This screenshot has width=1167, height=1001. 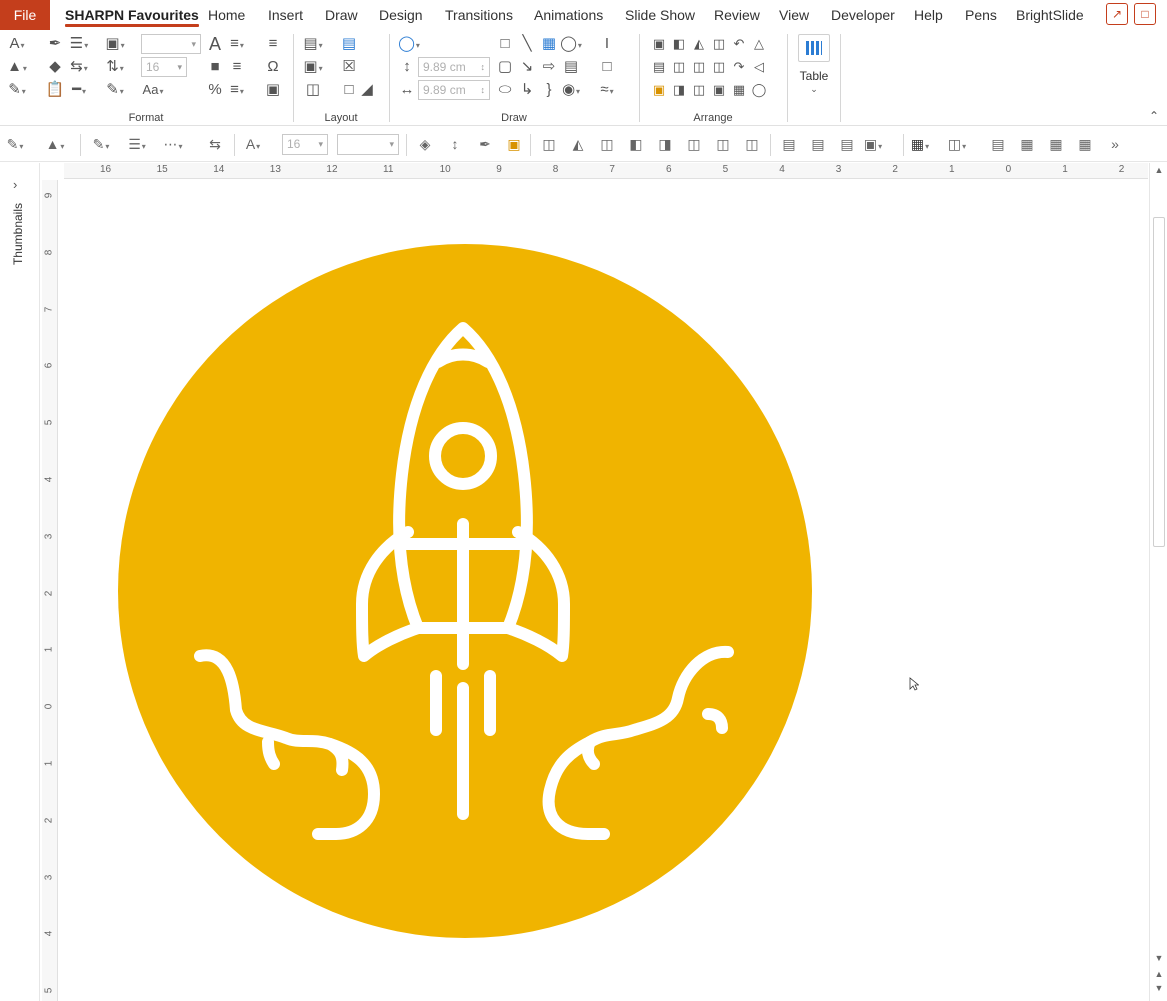 What do you see at coordinates (759, 90) in the screenshot?
I see `crop-icon: ◯` at bounding box center [759, 90].